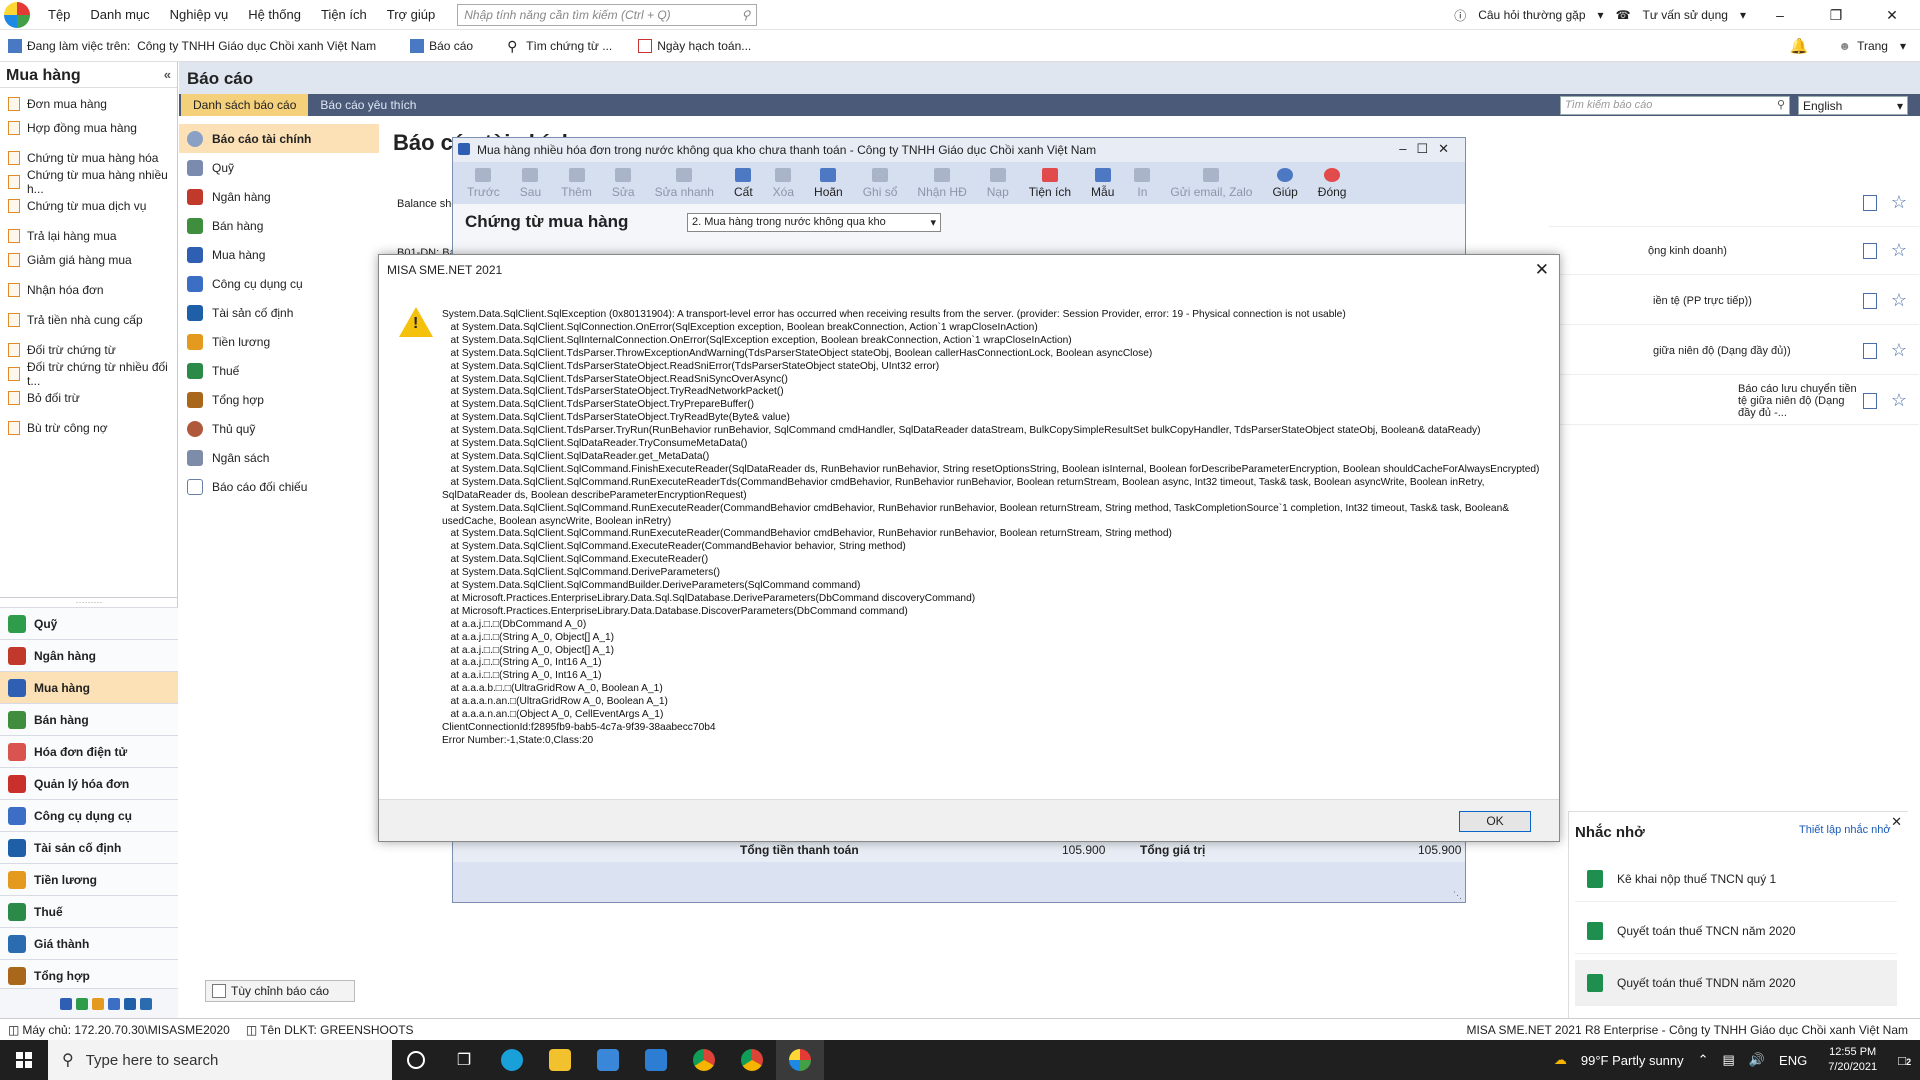 This screenshot has height=1080, width=1920. What do you see at coordinates (1427, 148) in the screenshot?
I see `maximize-button: ☐` at bounding box center [1427, 148].